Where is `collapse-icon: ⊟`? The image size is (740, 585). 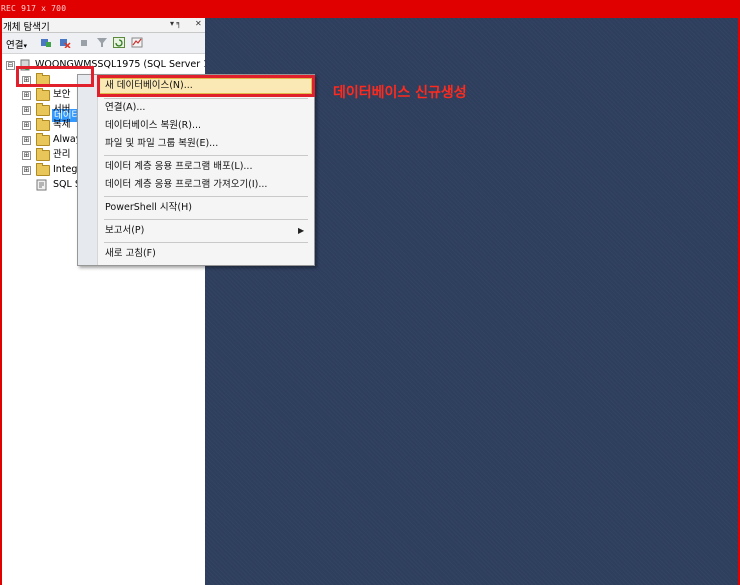 collapse-icon: ⊟ is located at coordinates (10, 65).